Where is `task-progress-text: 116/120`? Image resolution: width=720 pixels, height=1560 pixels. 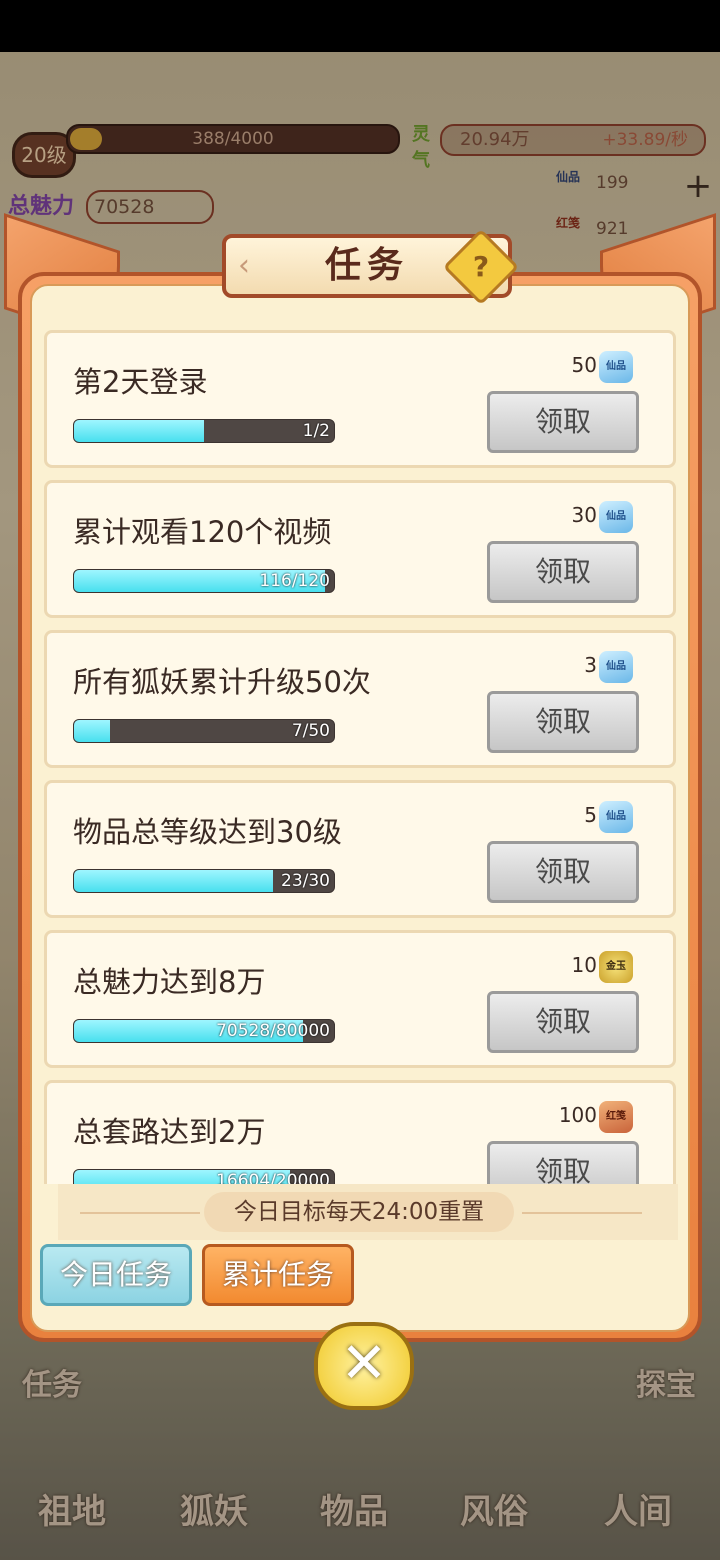
task-progress-text: 116/120 is located at coordinates (294, 581).